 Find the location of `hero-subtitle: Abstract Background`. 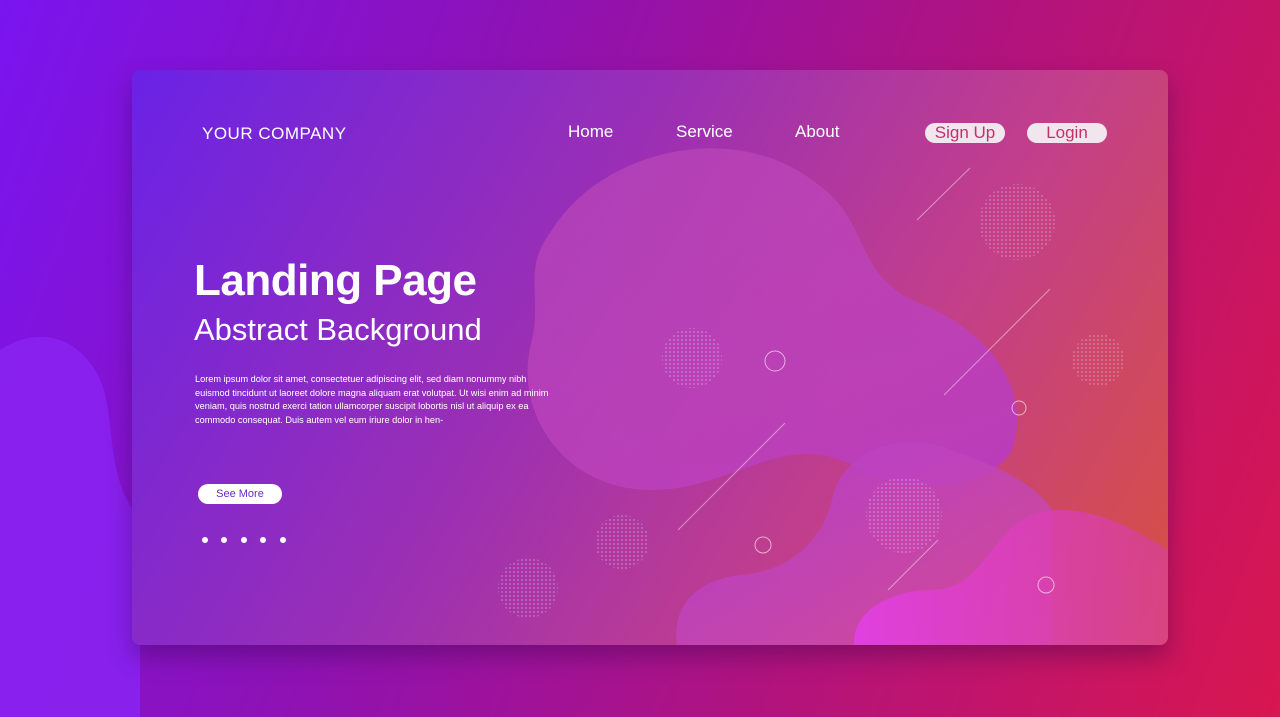

hero-subtitle: Abstract Background is located at coordinates (338, 329).